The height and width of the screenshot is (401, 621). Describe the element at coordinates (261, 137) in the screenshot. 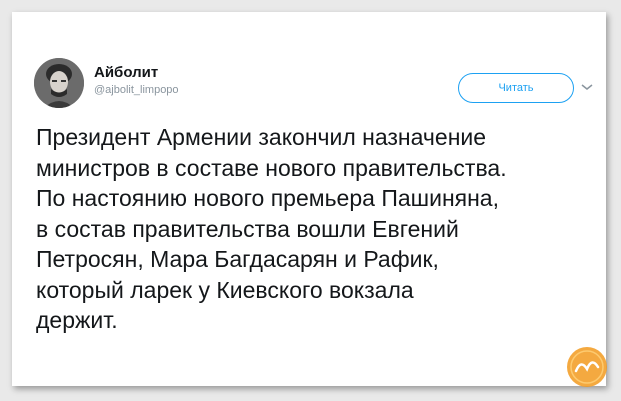

I see `tweet-text-line: Президент Армении закончил назначение` at that location.